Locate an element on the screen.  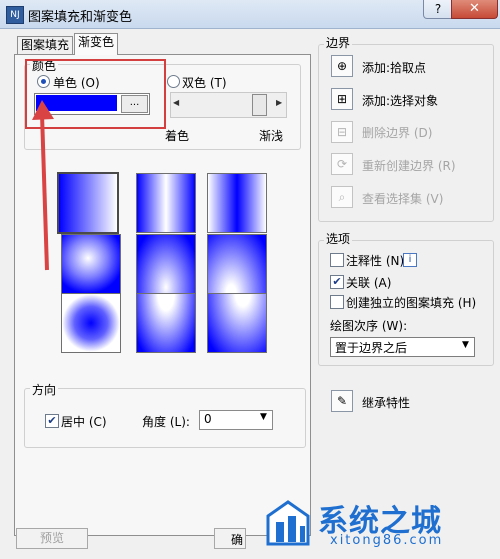
app-icon: NJ is located at coordinates (15, 15).